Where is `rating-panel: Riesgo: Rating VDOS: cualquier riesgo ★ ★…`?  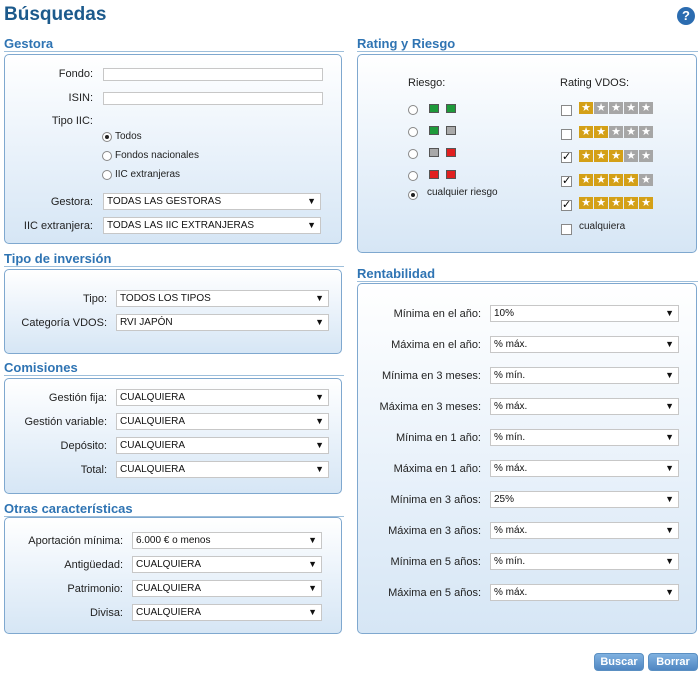
rating-panel: Riesgo: Rating VDOS: cualquier riesgo ★ ★… is located at coordinates (527, 153).